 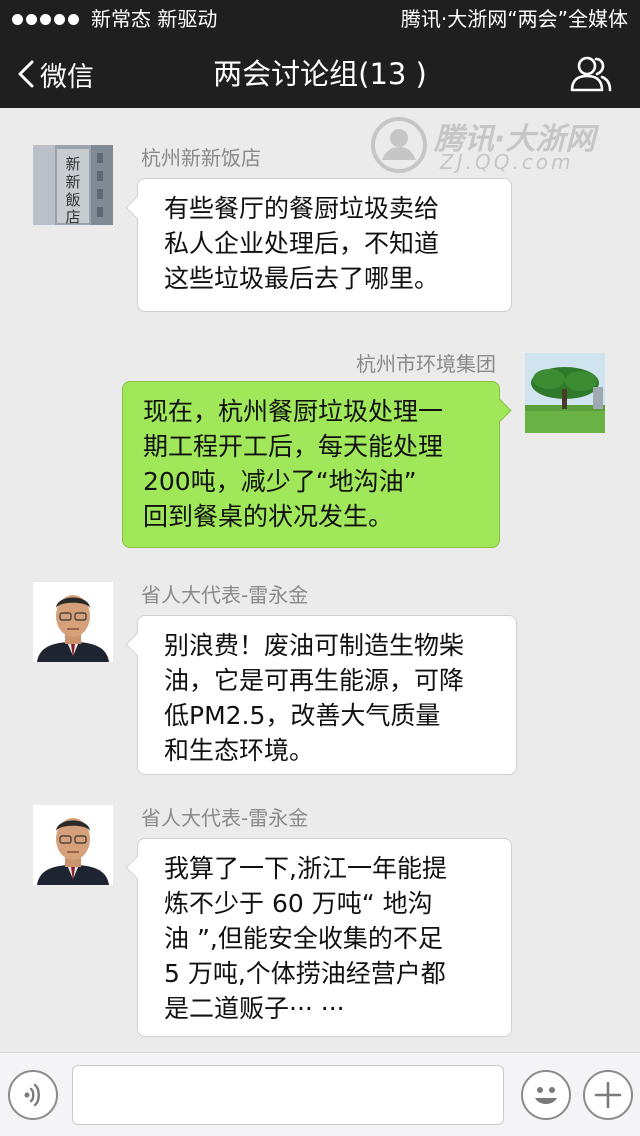 I want to click on status-bar: 新常态 新驱动 腾讯·大浙网“两会”全媒体, so click(x=320, y=20).